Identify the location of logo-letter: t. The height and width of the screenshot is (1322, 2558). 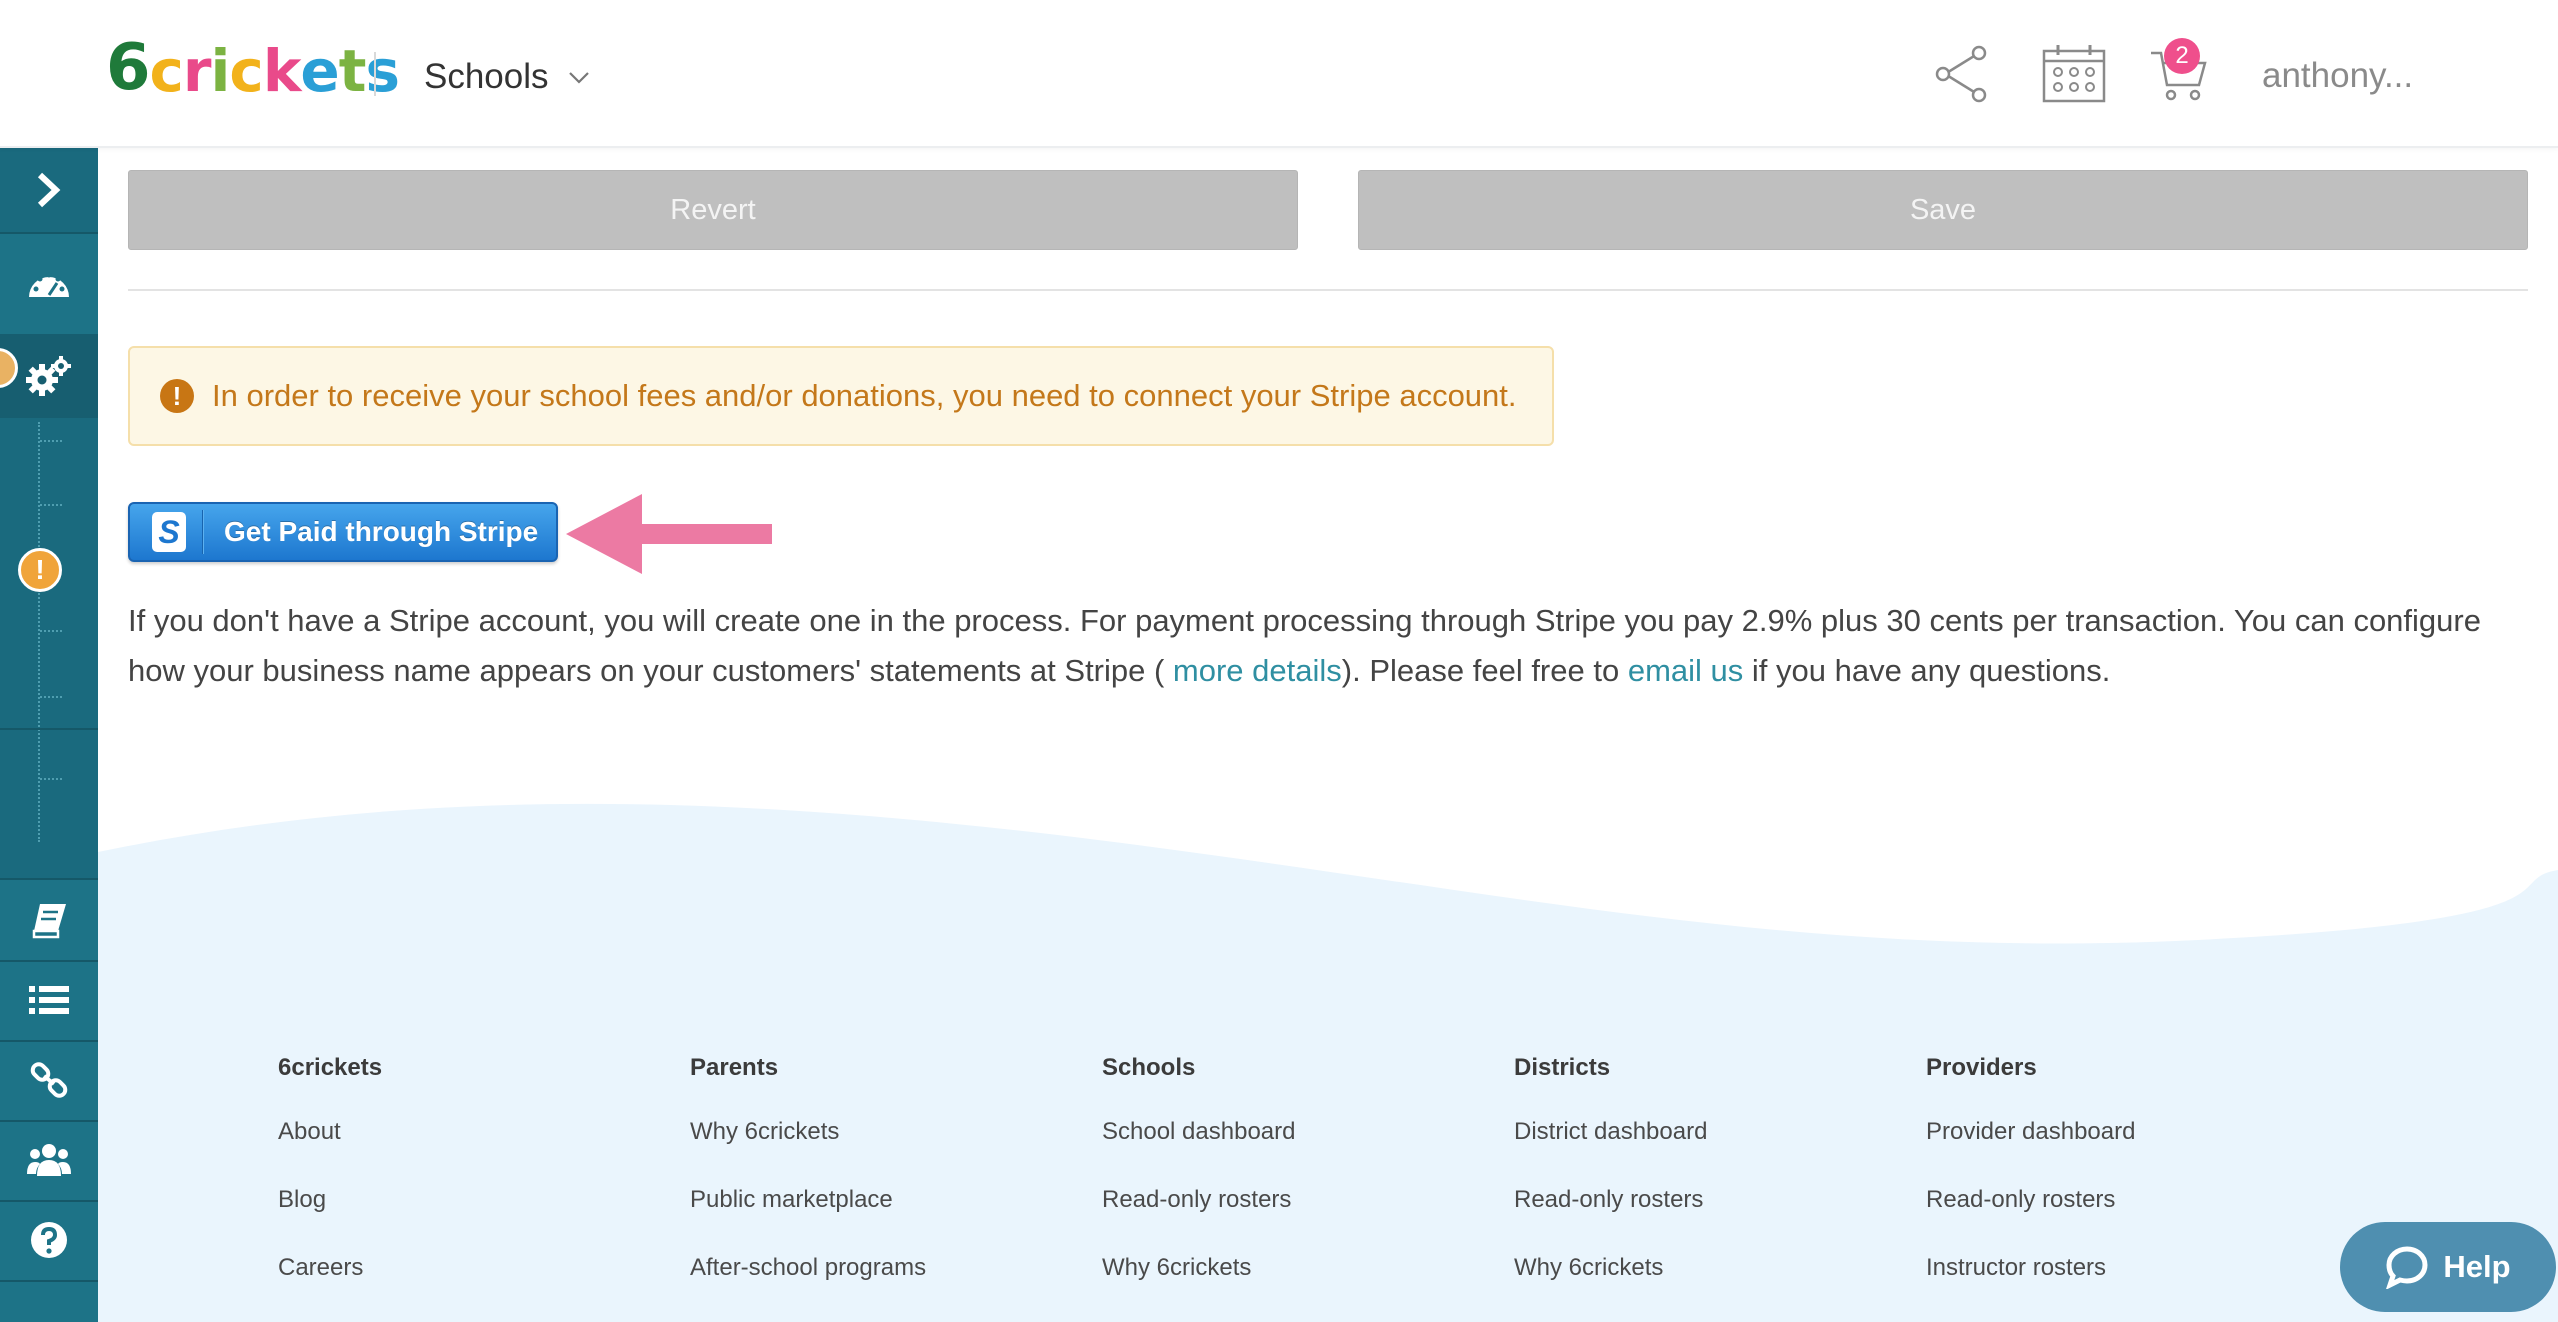
(352, 71).